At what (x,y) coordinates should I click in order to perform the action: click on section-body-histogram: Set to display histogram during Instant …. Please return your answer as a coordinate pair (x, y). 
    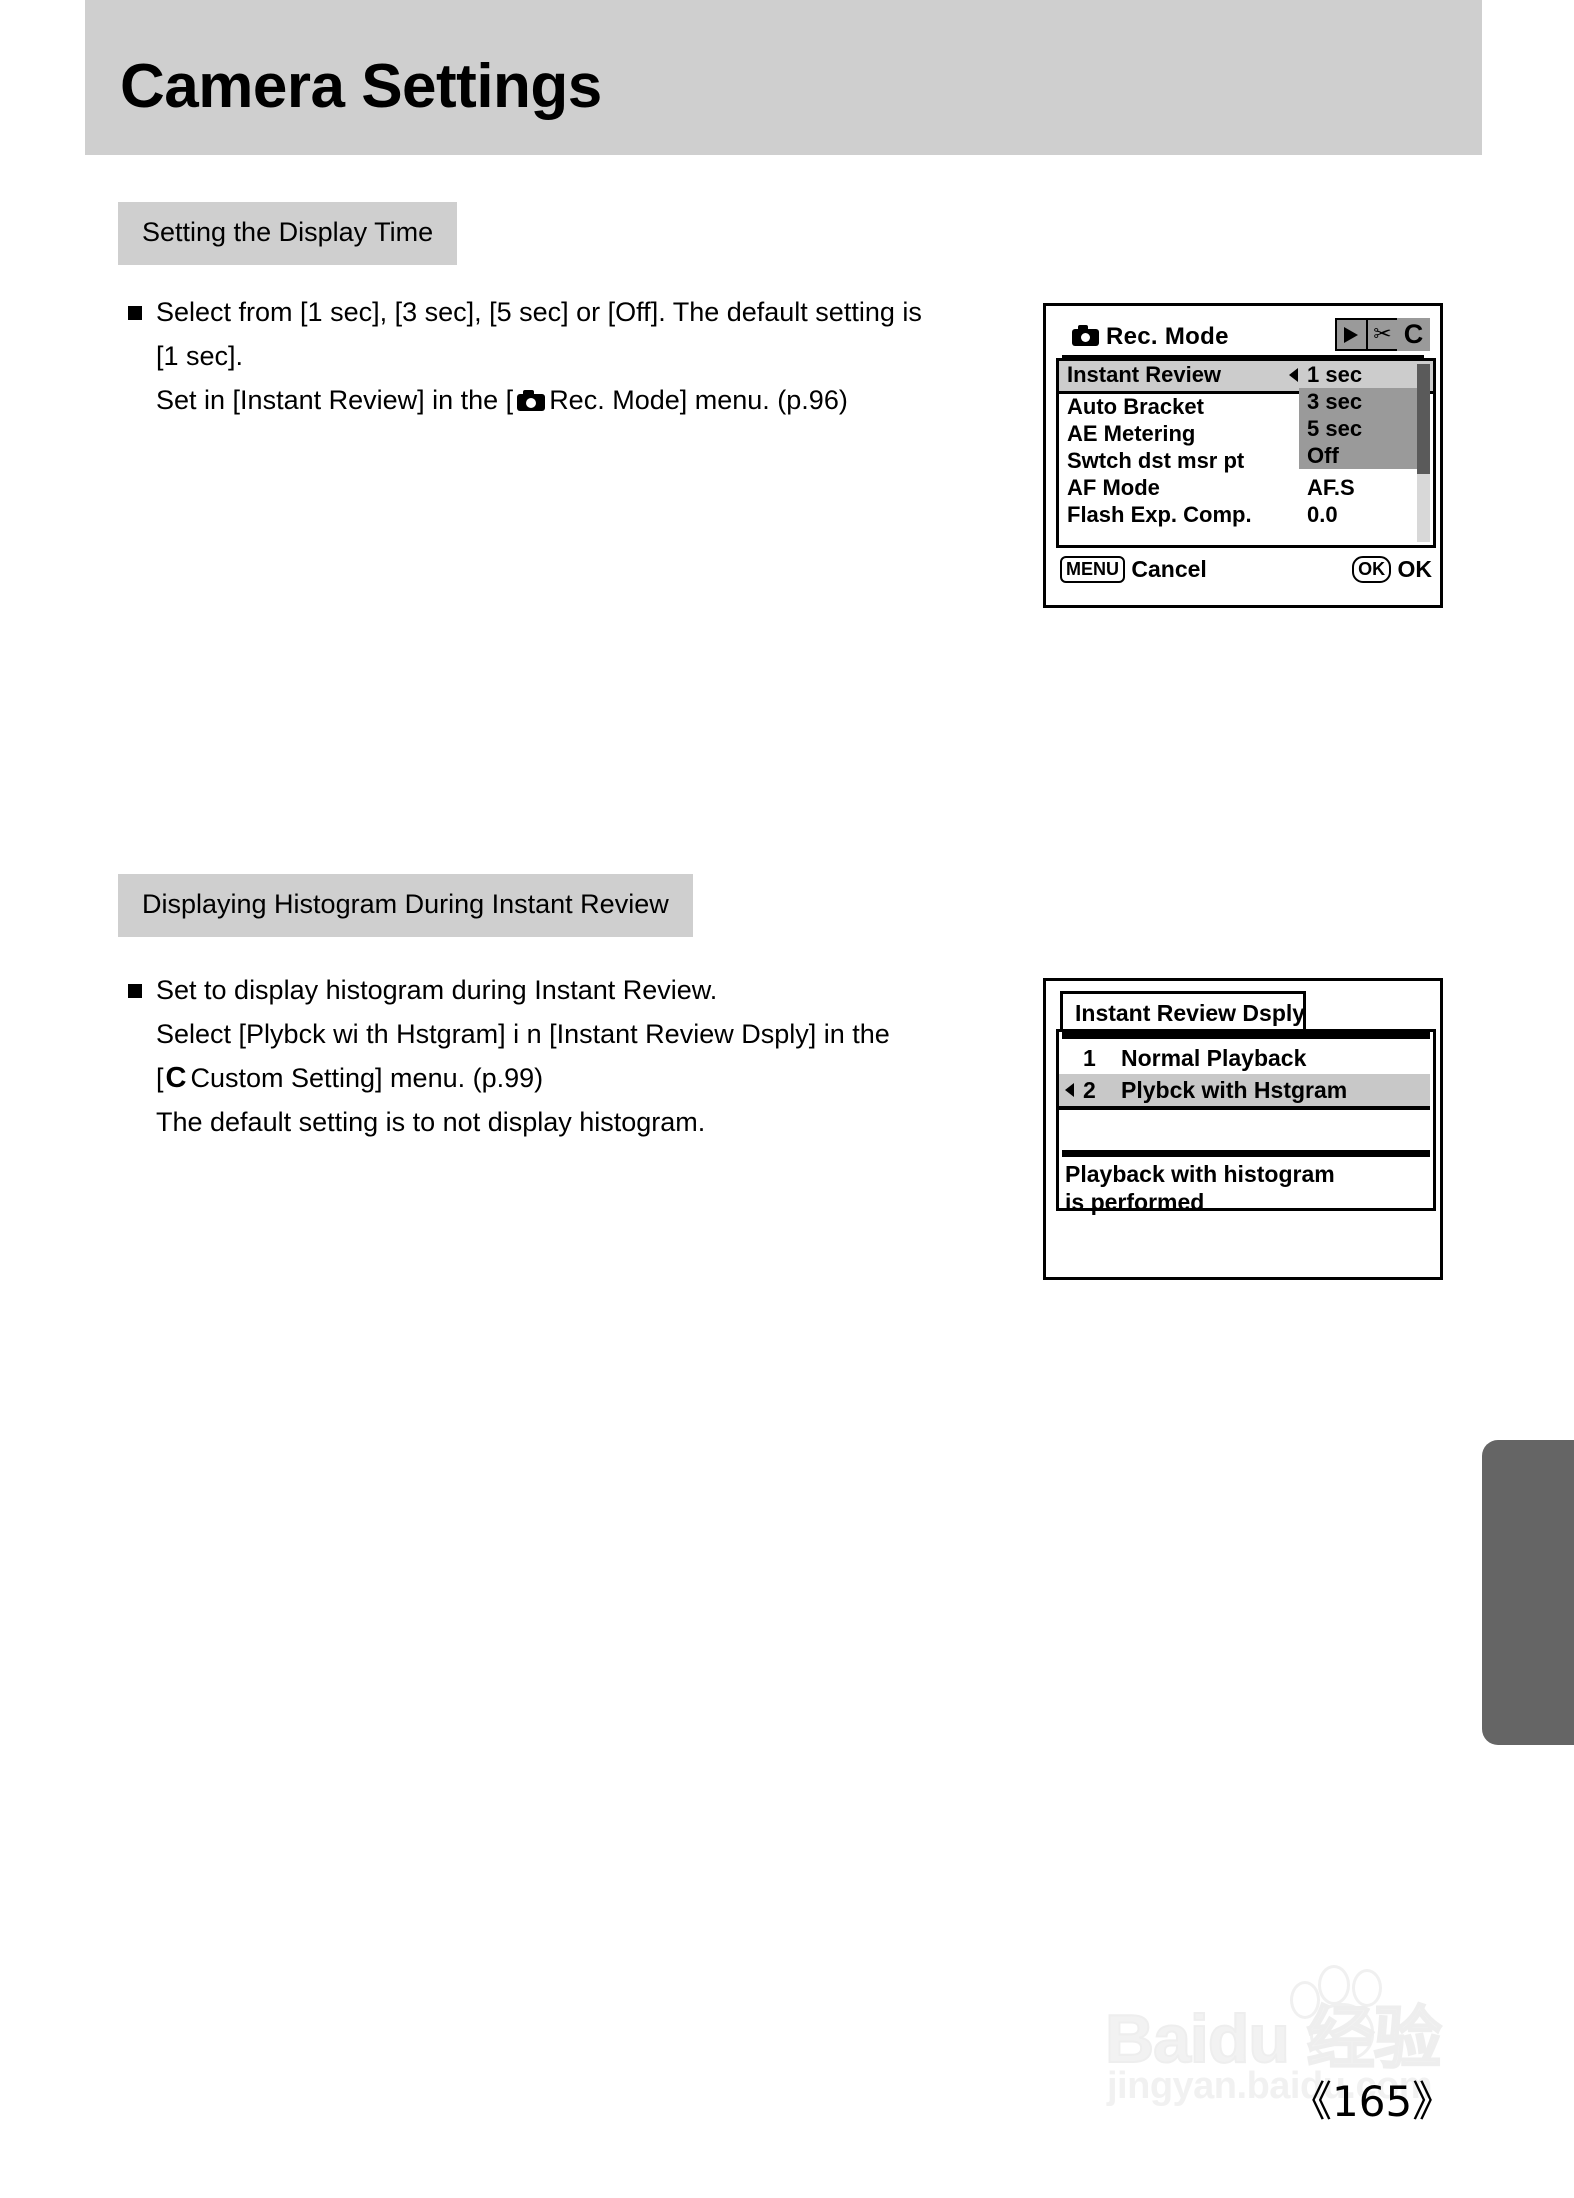
    Looking at the image, I should click on (568, 1056).